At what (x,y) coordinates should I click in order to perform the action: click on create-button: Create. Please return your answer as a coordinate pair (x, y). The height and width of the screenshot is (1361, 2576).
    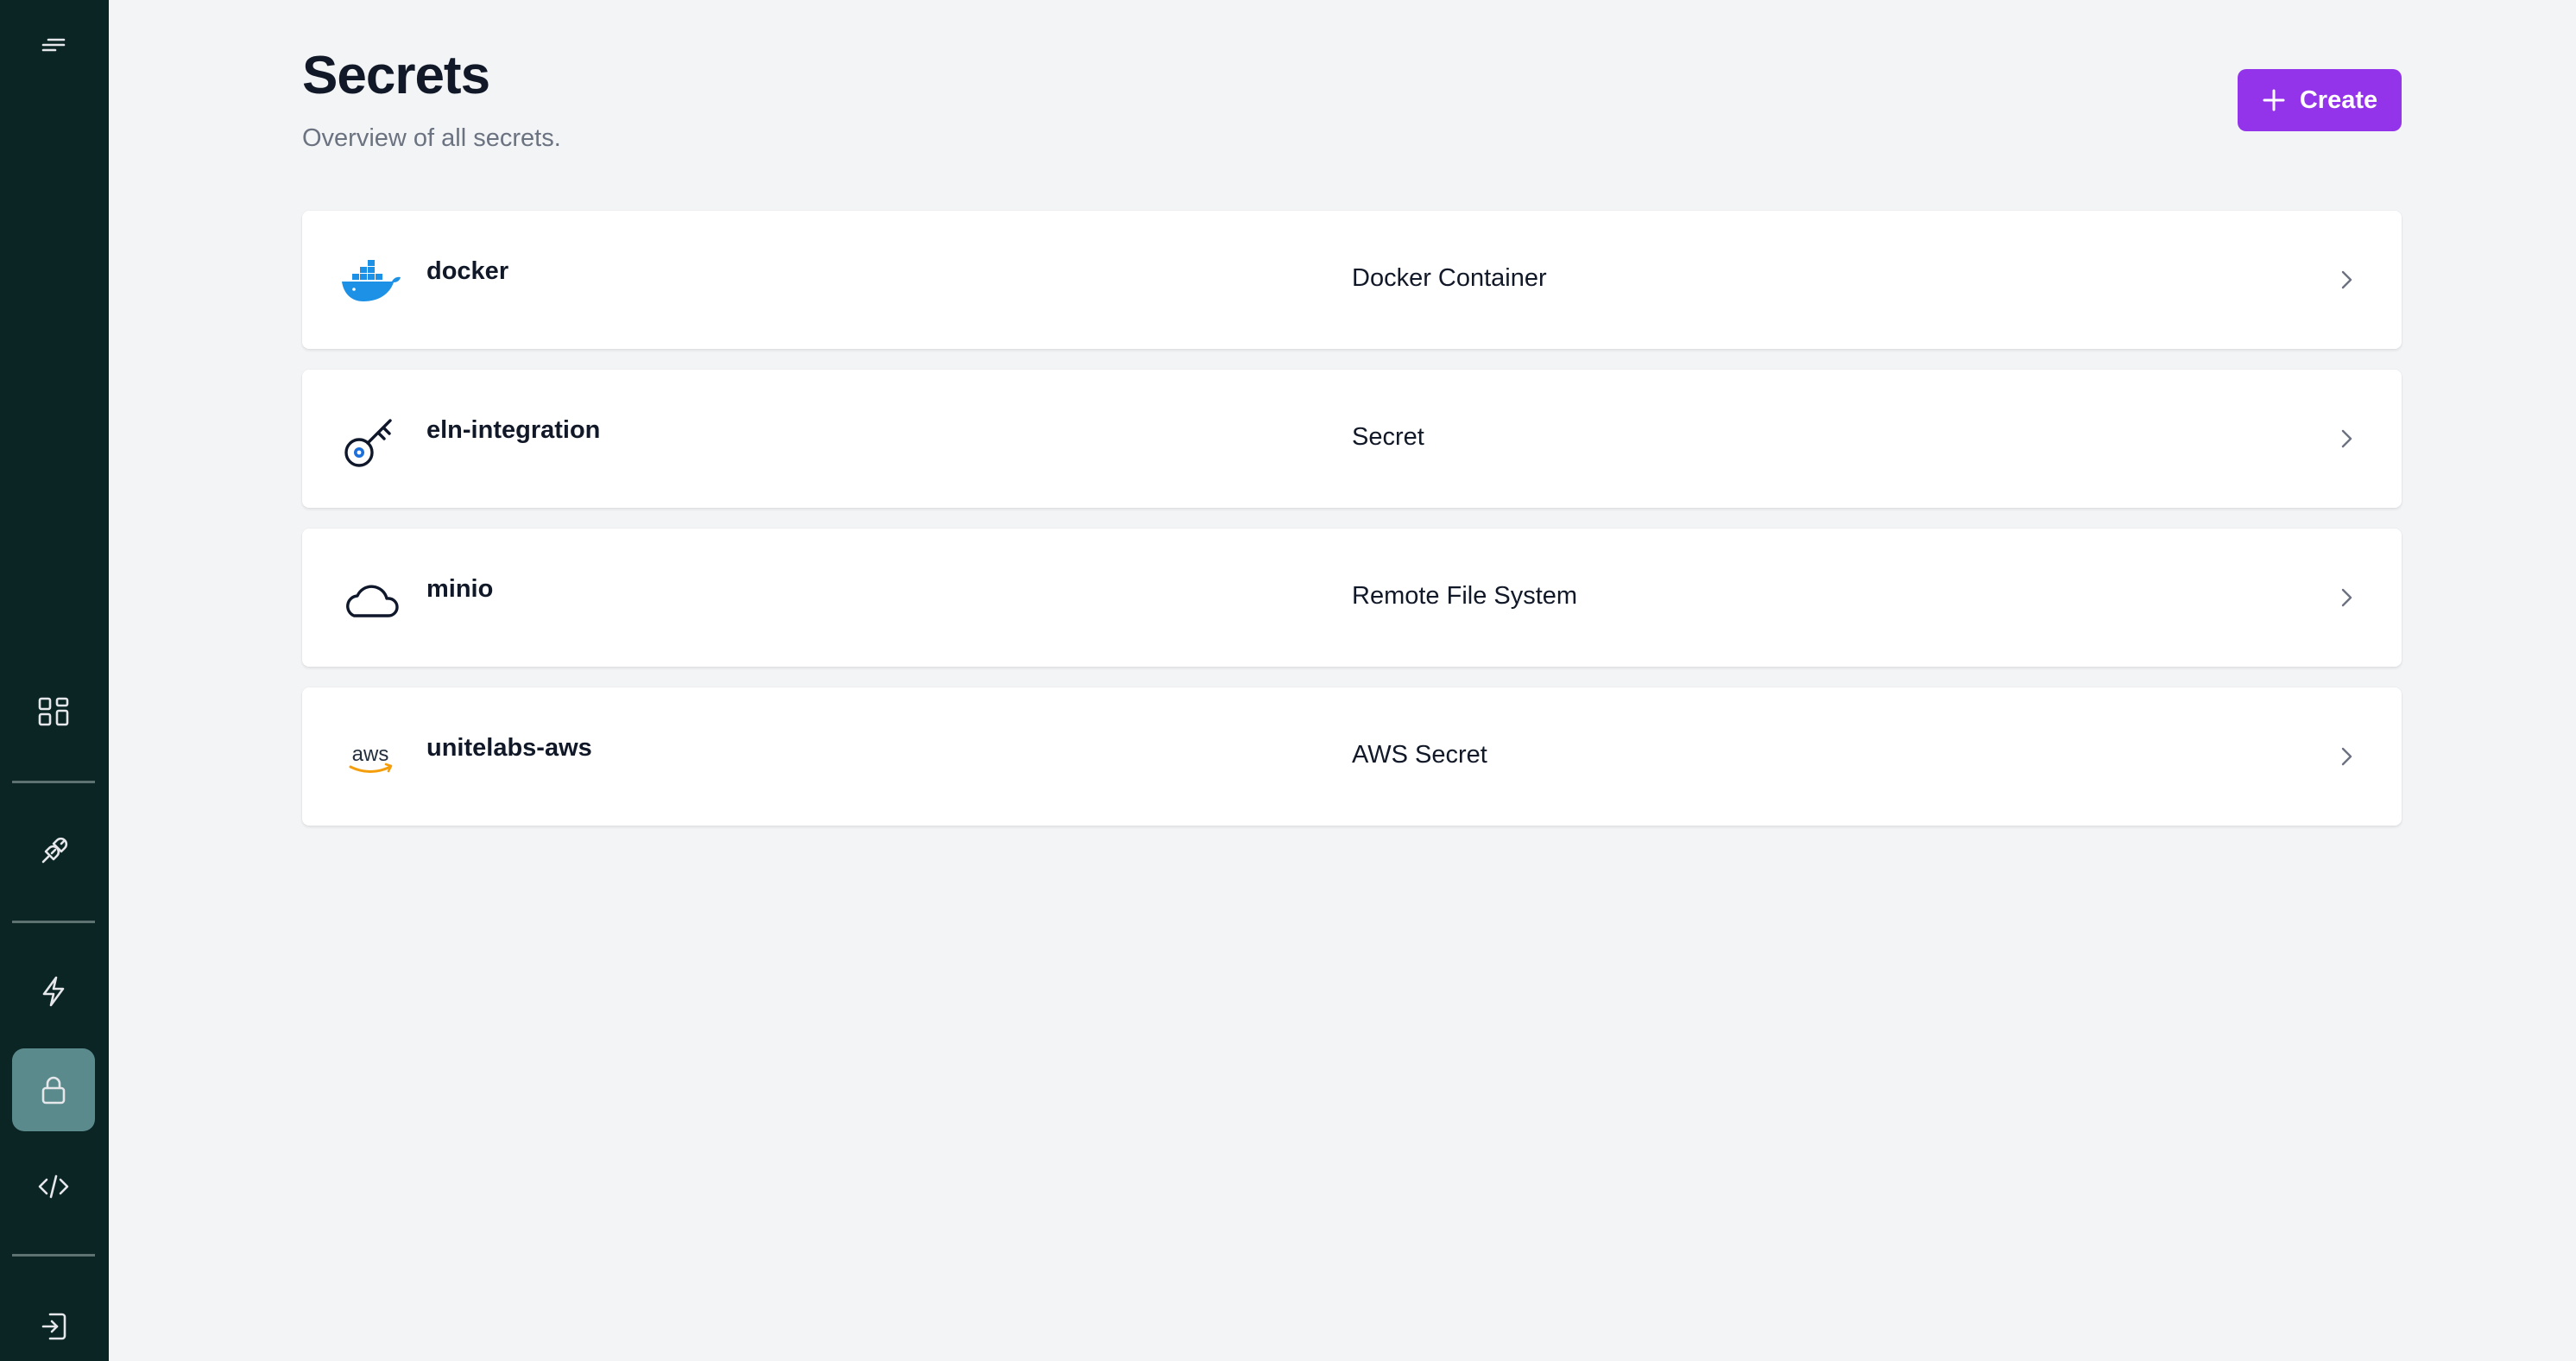
    Looking at the image, I should click on (2320, 100).